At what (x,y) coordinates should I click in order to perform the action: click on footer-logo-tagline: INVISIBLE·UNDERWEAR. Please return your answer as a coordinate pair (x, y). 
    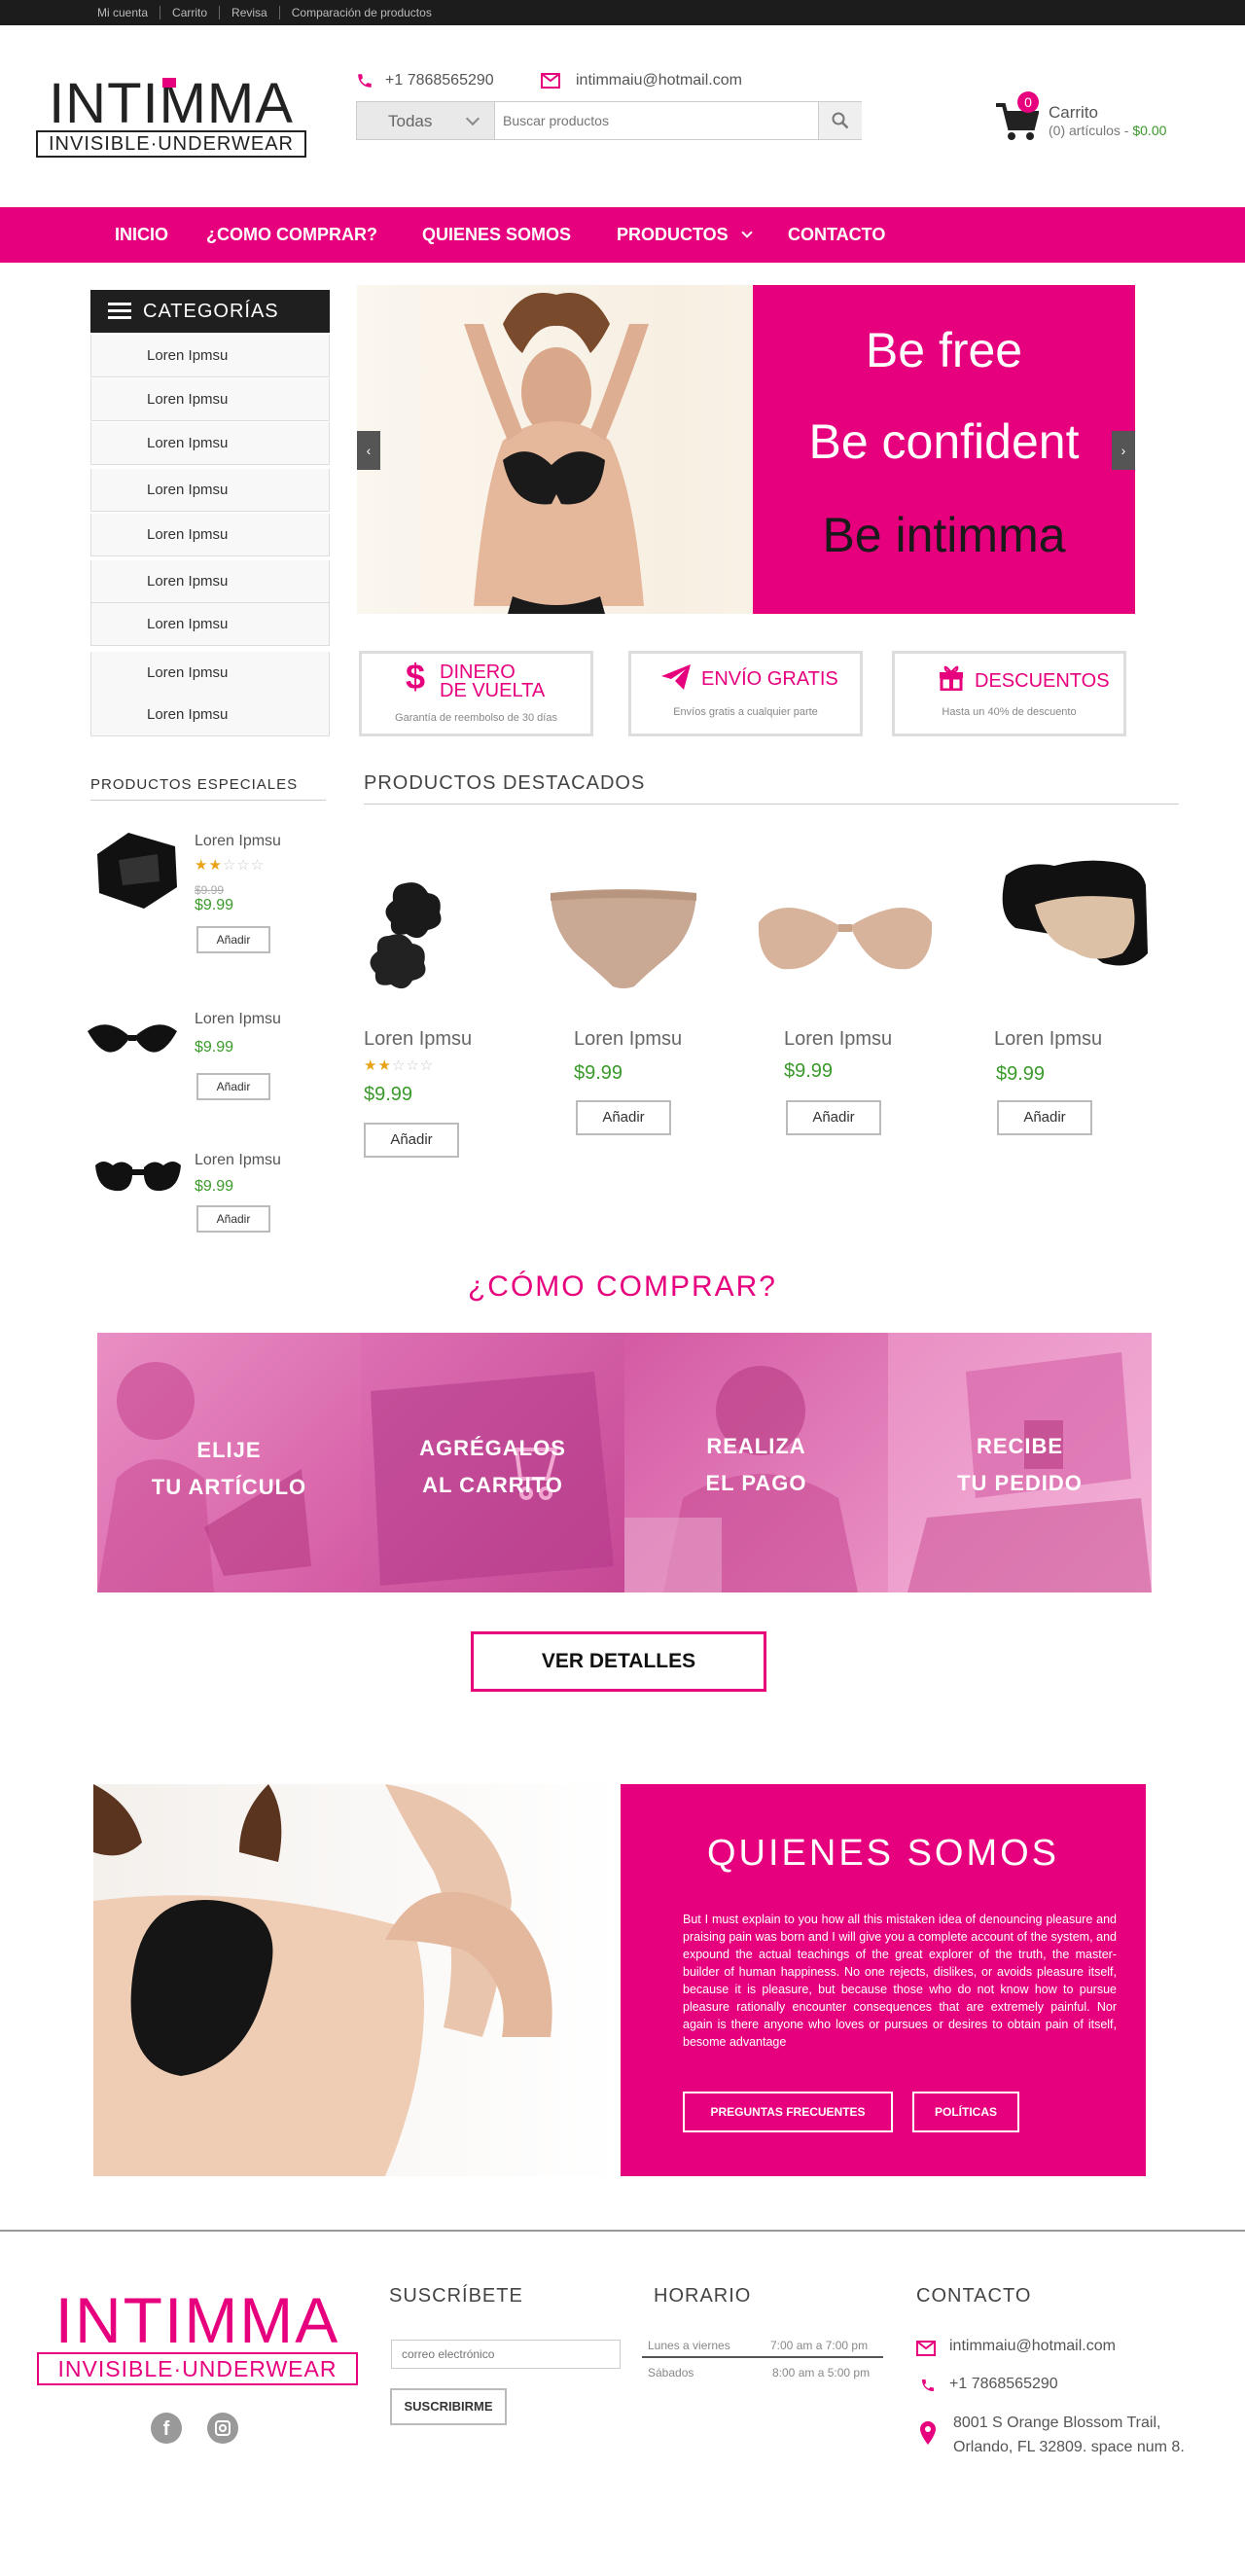
    Looking at the image, I should click on (197, 2368).